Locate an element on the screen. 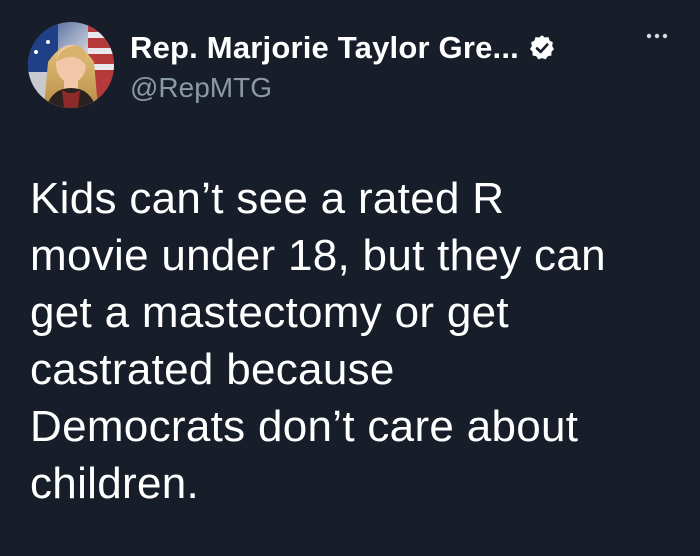 This screenshot has height=556, width=700. tweet-text-line: castrated because is located at coordinates (212, 369).